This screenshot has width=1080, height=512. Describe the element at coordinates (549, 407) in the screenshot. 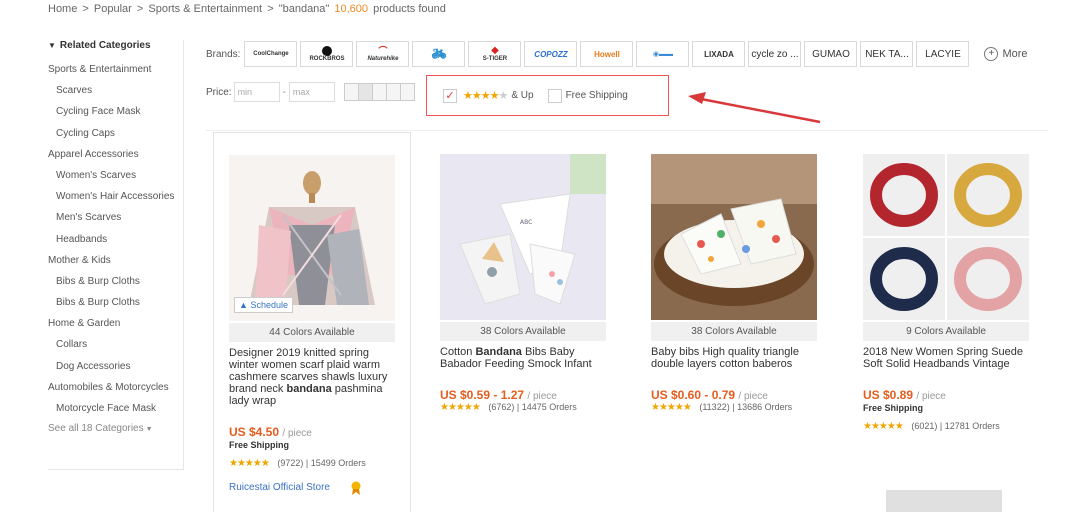

I see `order-count: 14475 Orders` at that location.